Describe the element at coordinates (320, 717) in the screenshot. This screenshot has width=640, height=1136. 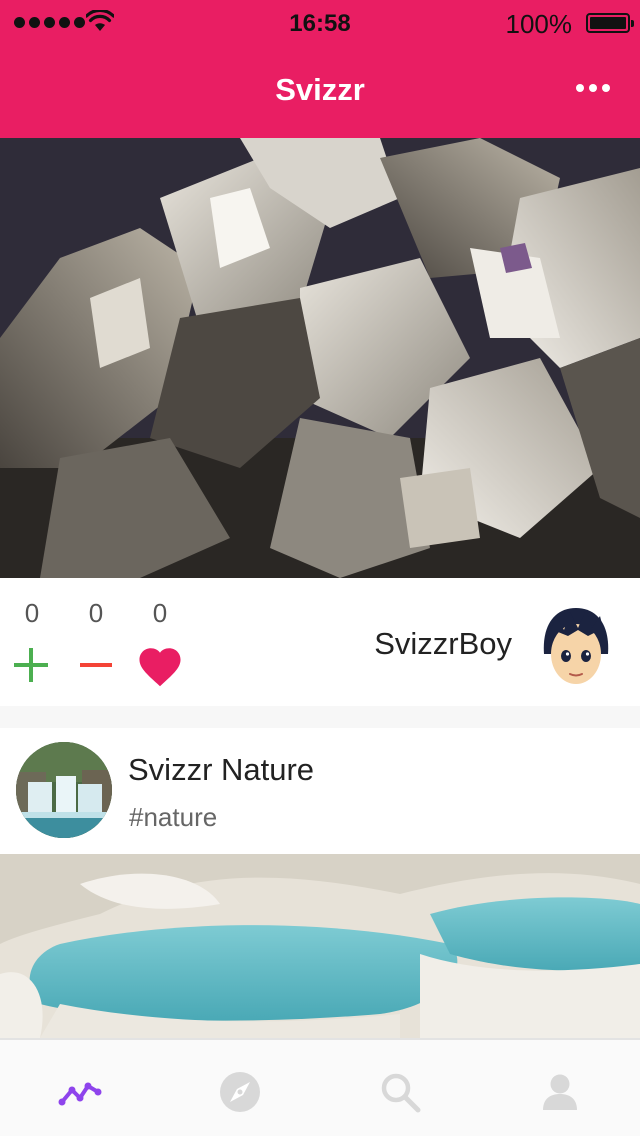
I see `post-separator` at that location.